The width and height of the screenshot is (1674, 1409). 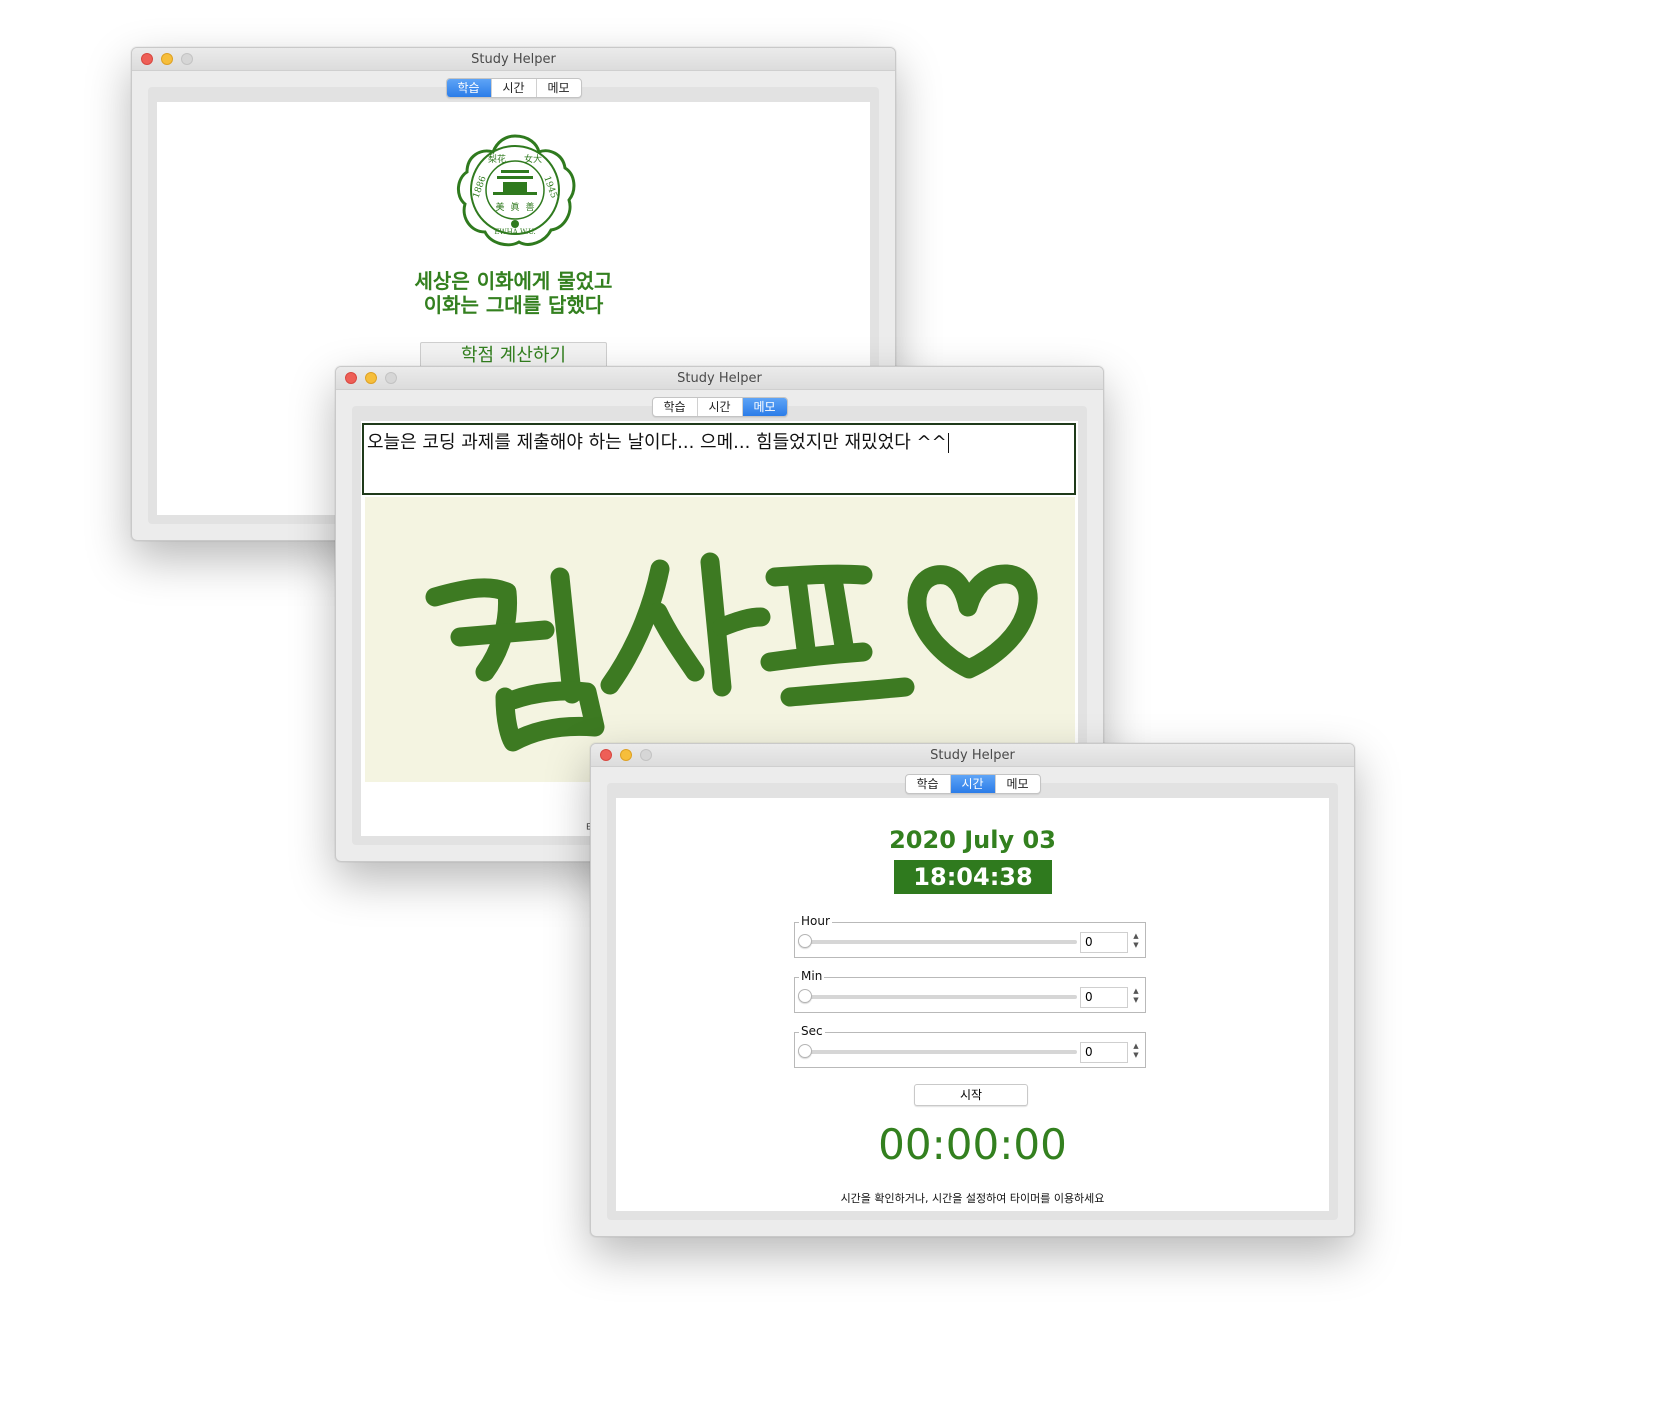 I want to click on sec-group: Sec 0 ▲ ▼, so click(x=970, y=1046).